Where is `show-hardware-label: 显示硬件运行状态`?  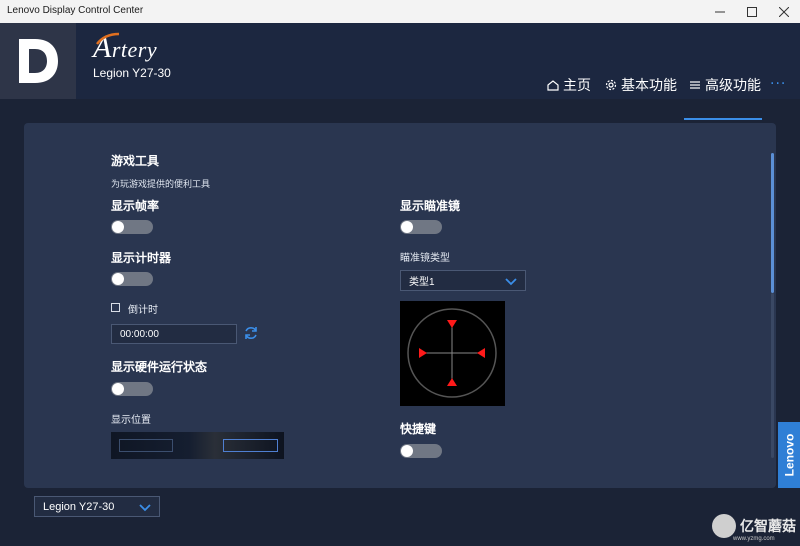 show-hardware-label: 显示硬件运行状态 is located at coordinates (159, 367).